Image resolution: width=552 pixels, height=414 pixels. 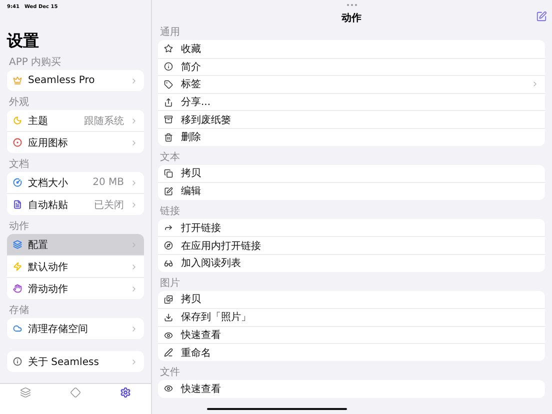 I want to click on row-label: 默认动作, so click(x=48, y=267).